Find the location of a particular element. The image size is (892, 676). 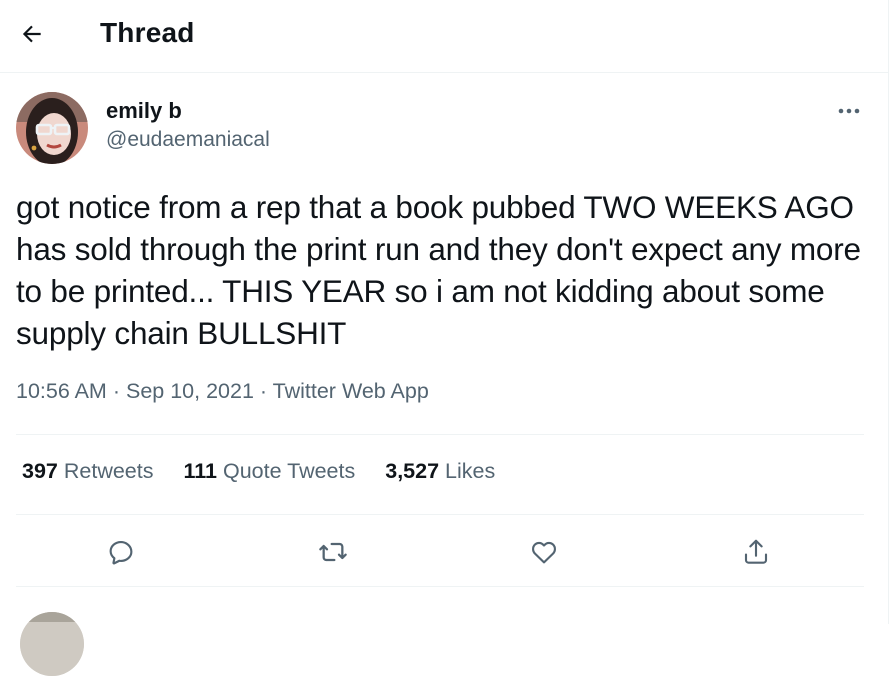

quote-tweets-label: Quote Tweets is located at coordinates (289, 471).